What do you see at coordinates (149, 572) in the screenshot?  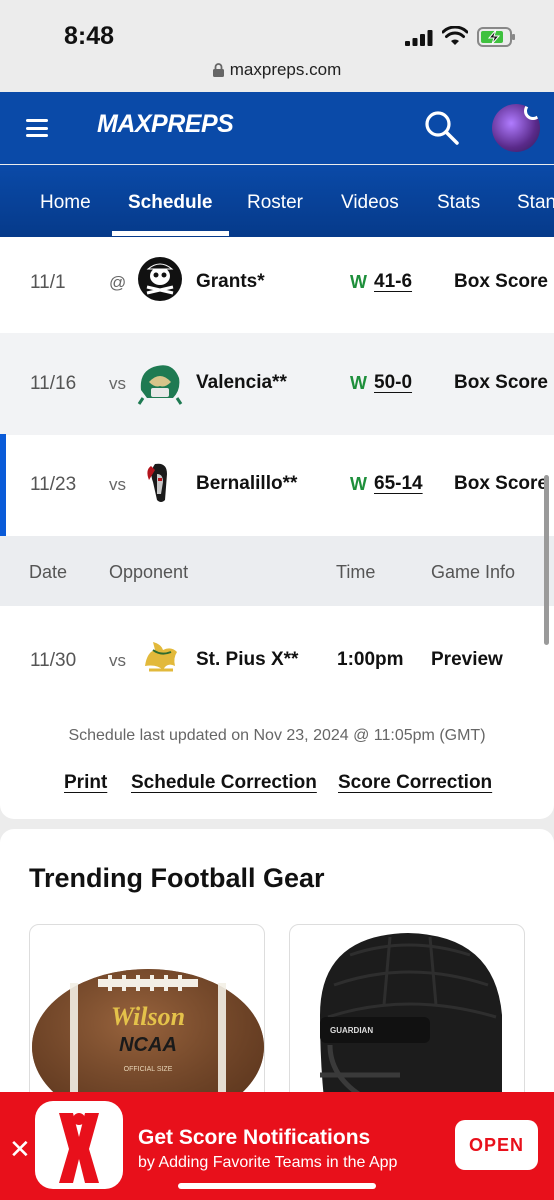 I see `col-opponent: Opponent` at bounding box center [149, 572].